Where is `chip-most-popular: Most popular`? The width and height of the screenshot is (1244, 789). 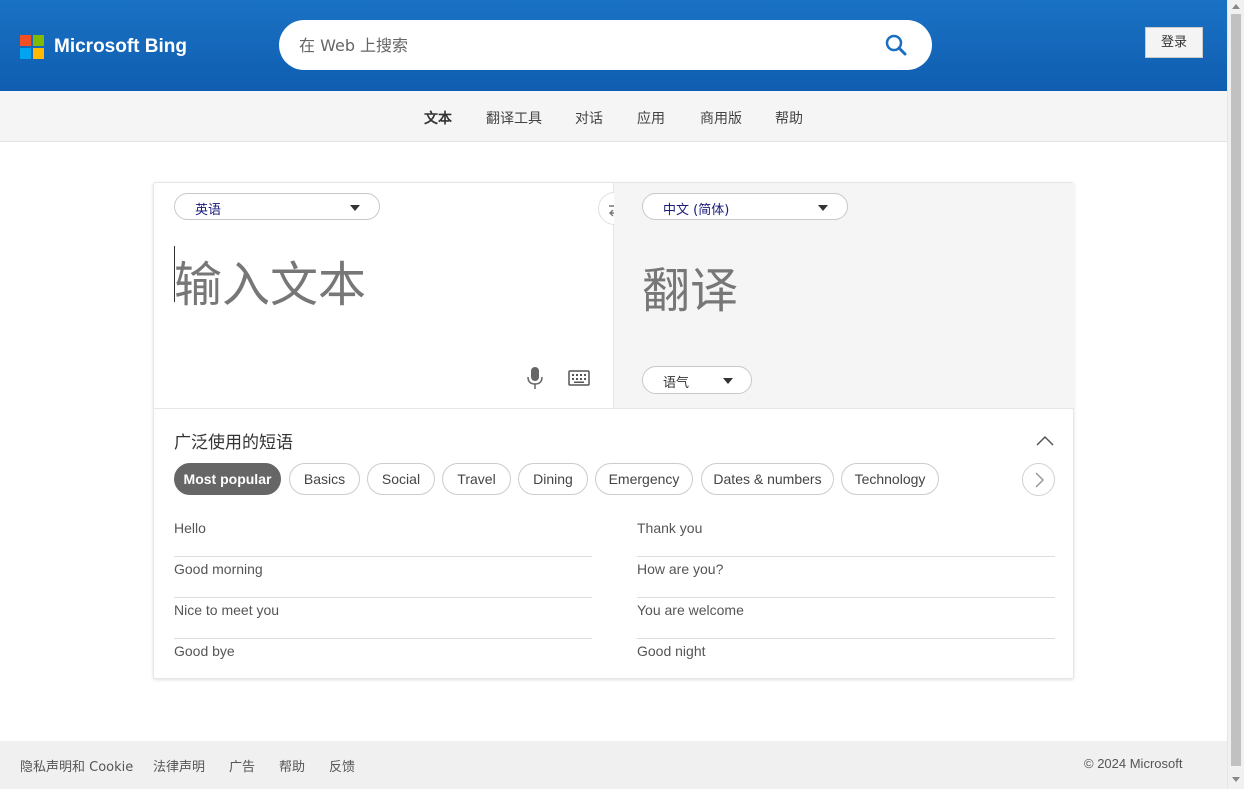 chip-most-popular: Most popular is located at coordinates (227, 479).